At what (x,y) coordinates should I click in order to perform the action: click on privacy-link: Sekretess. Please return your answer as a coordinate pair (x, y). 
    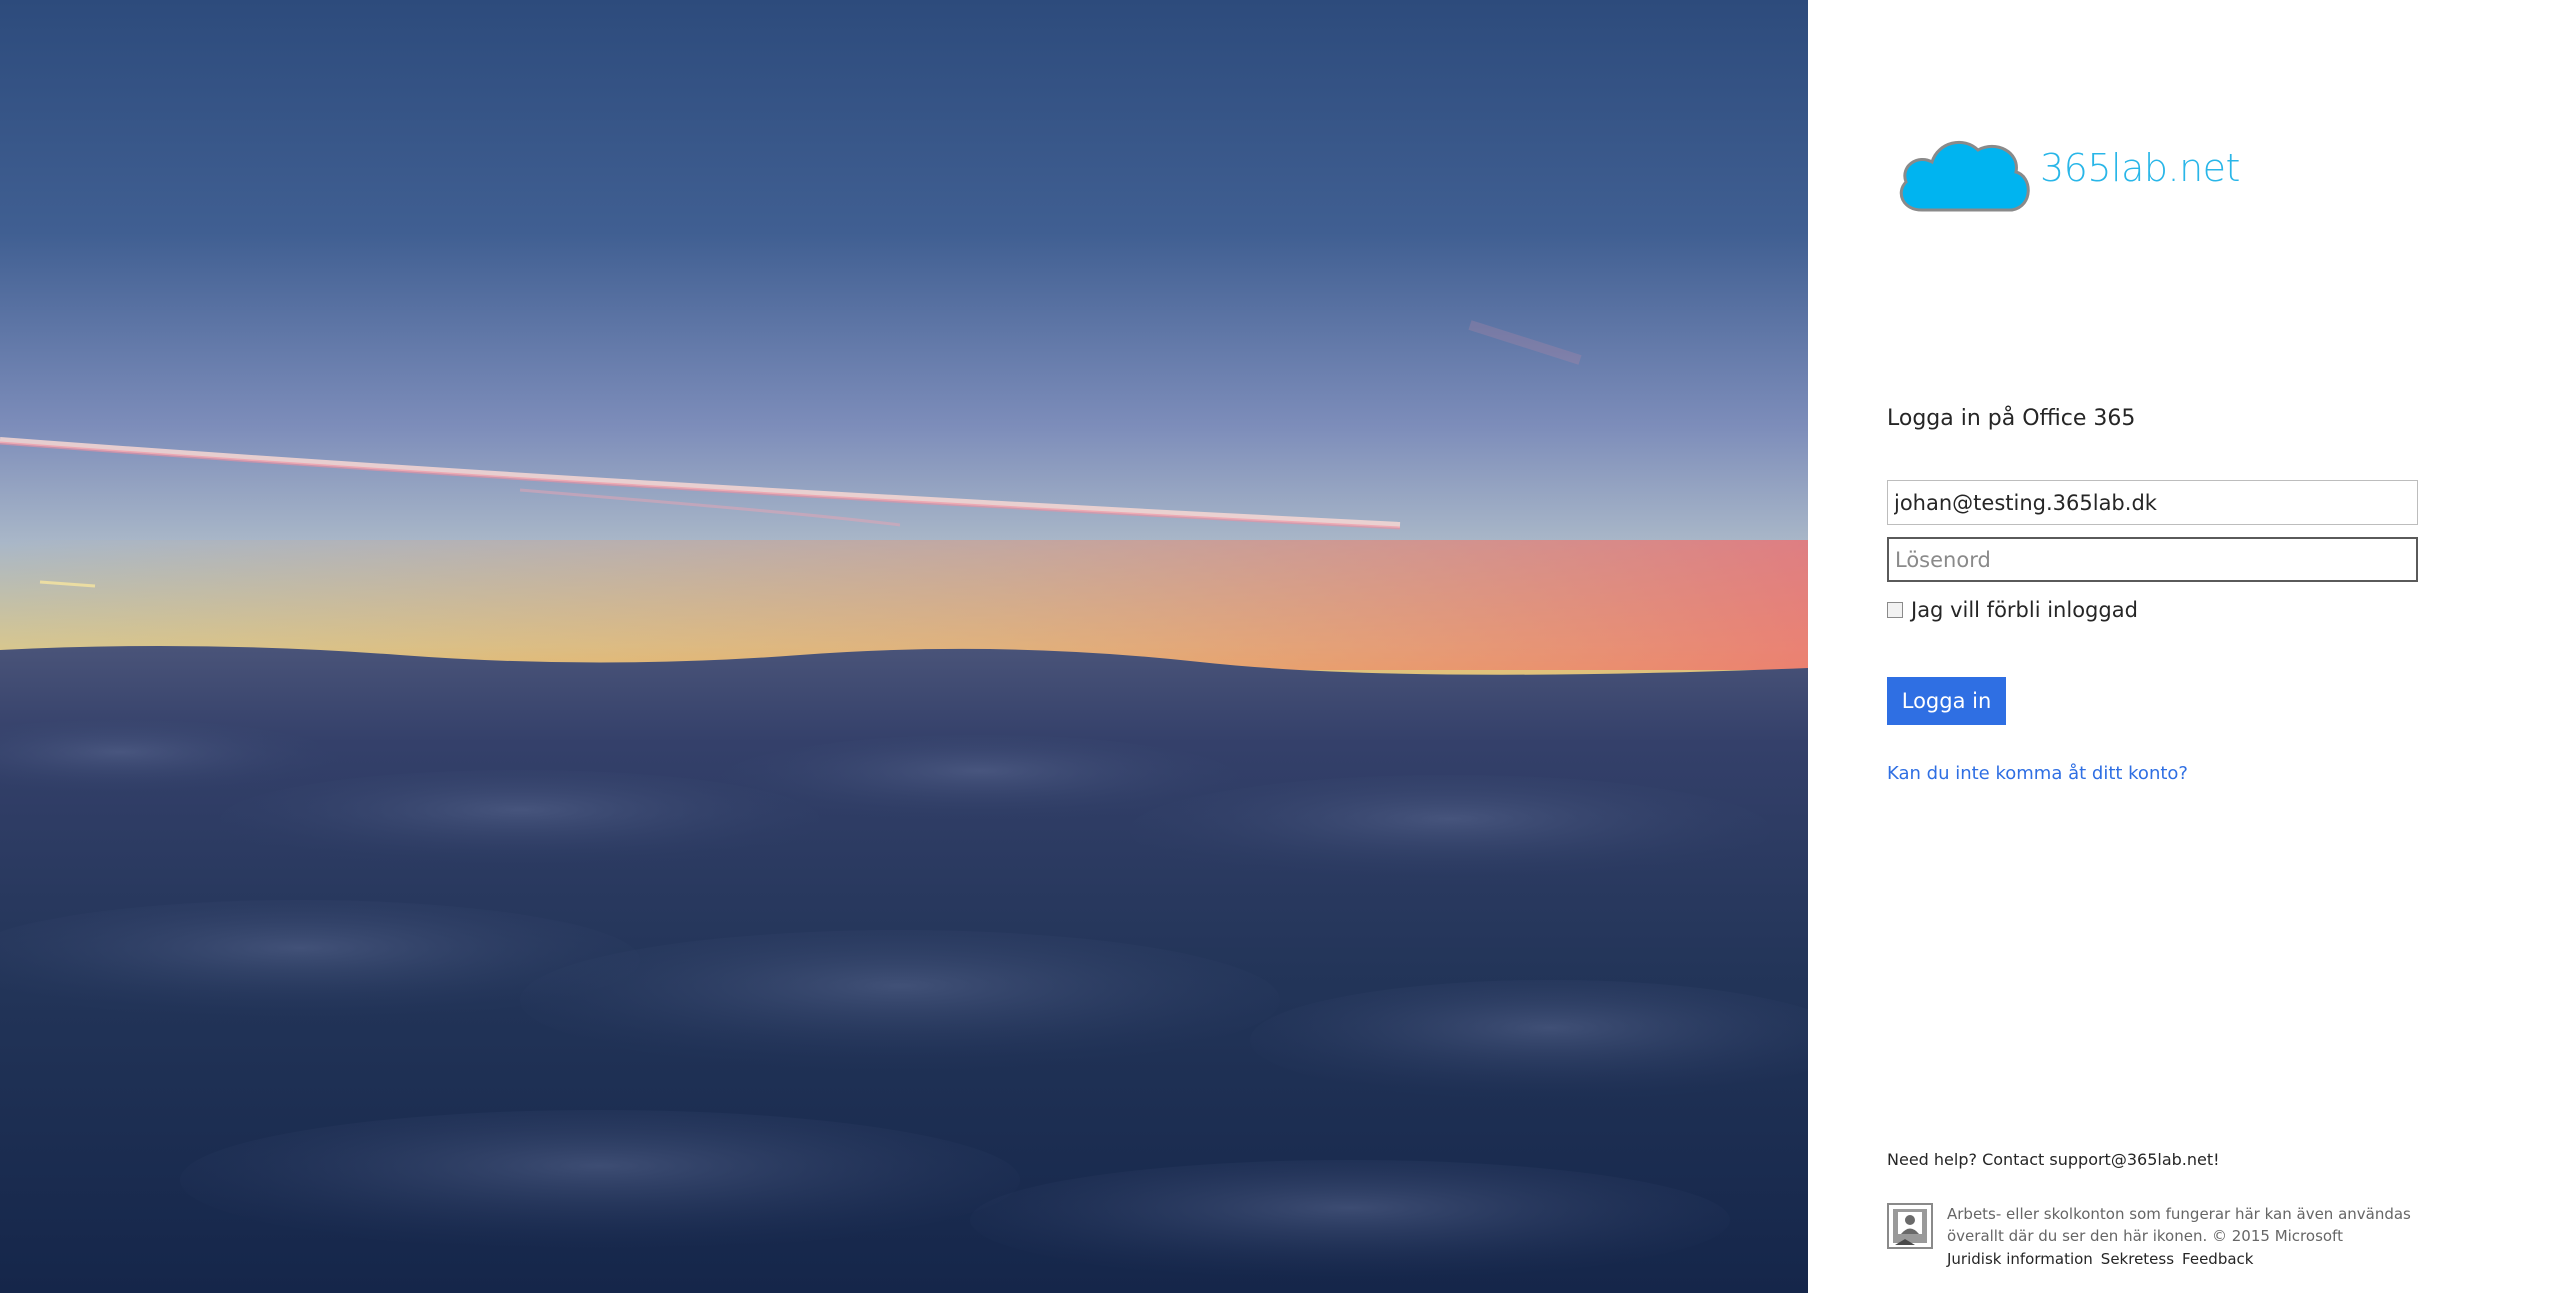
    Looking at the image, I should click on (2137, 1259).